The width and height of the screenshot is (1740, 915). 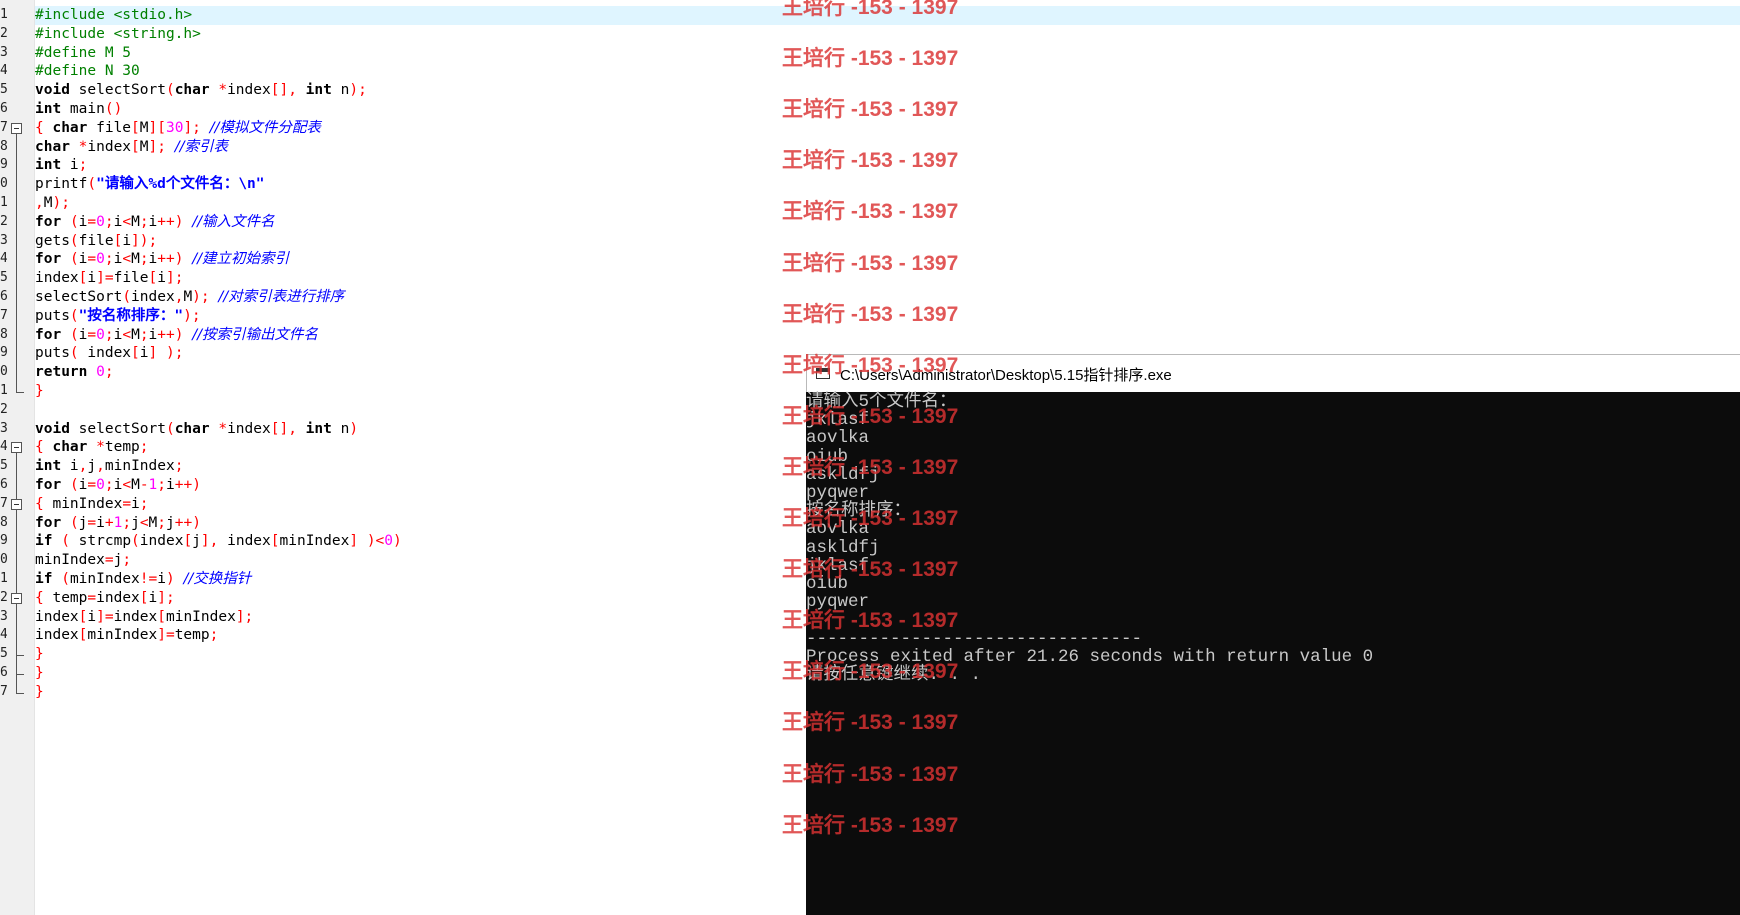 What do you see at coordinates (209, 541) in the screenshot?
I see `code-token: ],` at bounding box center [209, 541].